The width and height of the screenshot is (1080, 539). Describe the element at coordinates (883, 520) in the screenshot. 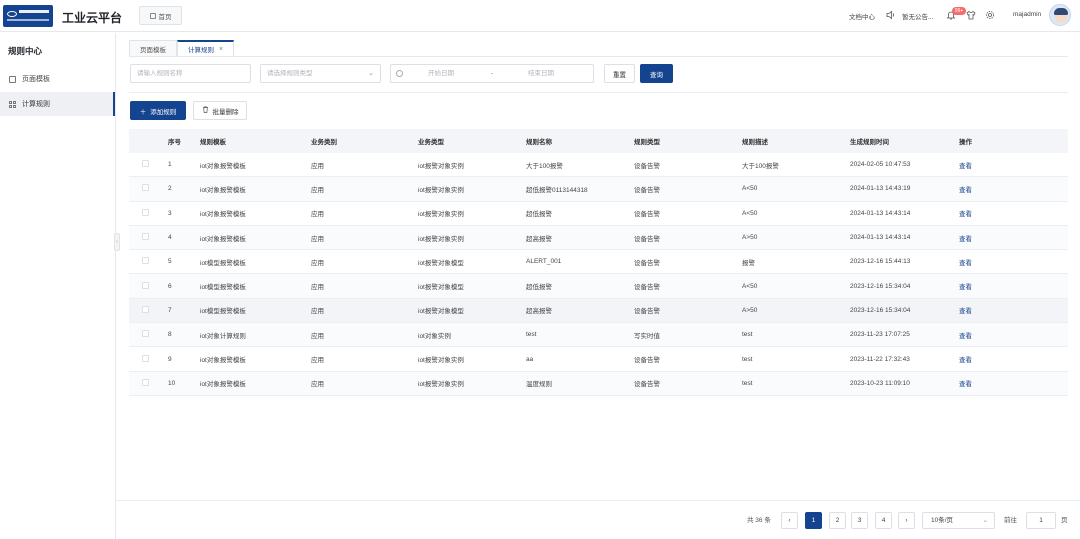

I see `page-button-4: 4` at that location.